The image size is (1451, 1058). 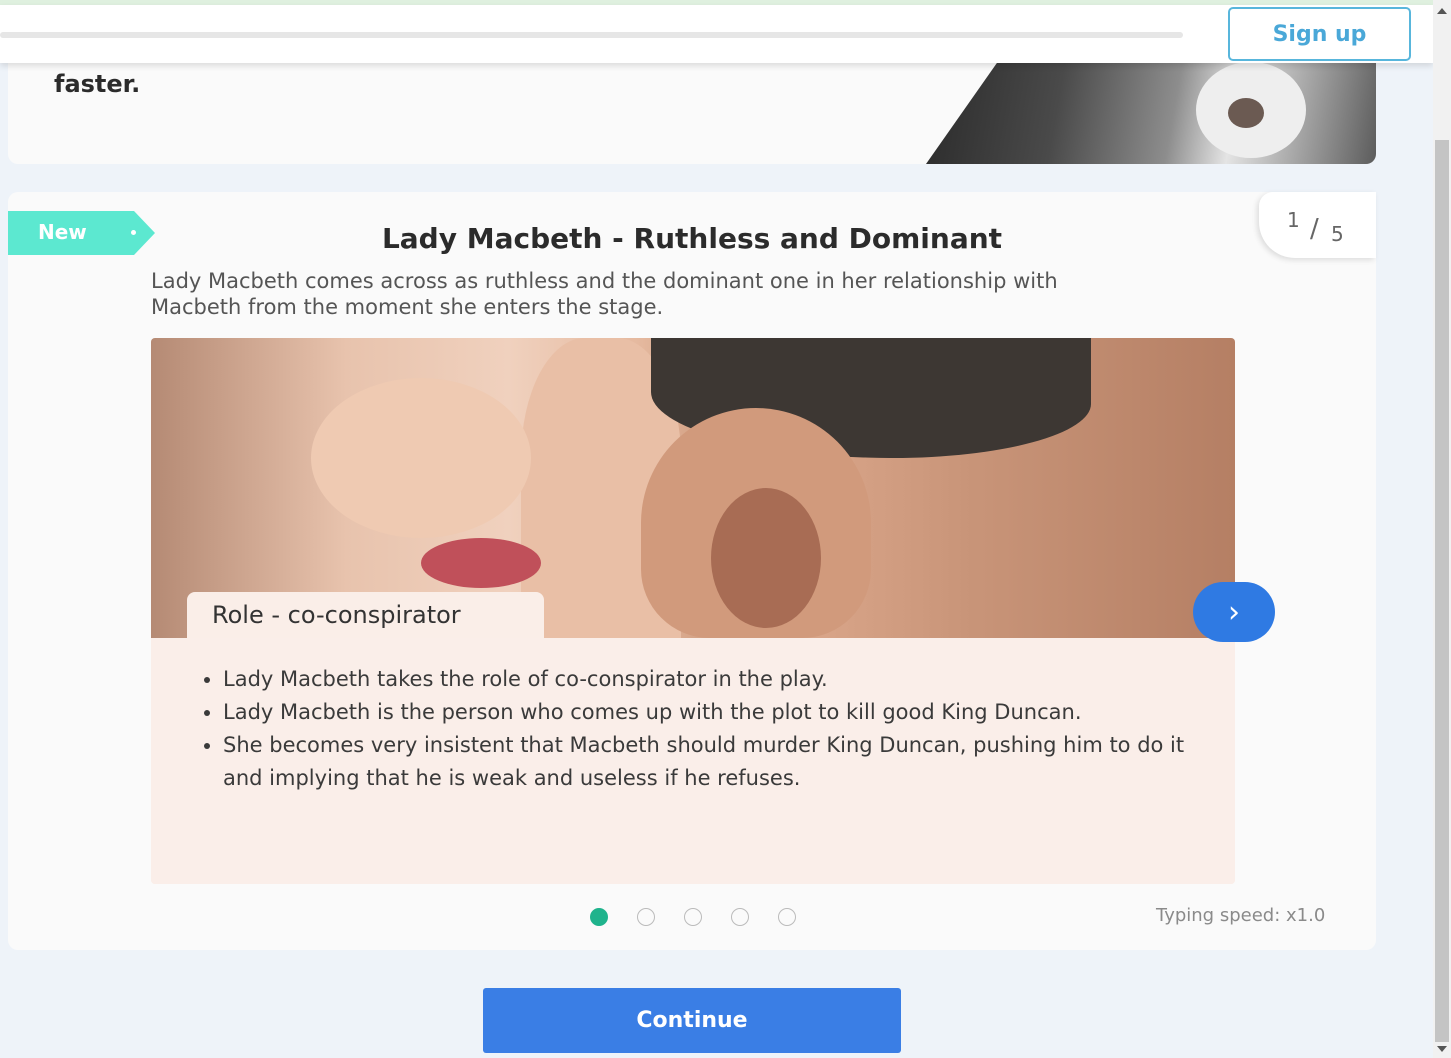 What do you see at coordinates (97, 84) in the screenshot?
I see `previous-card-text: faster.` at bounding box center [97, 84].